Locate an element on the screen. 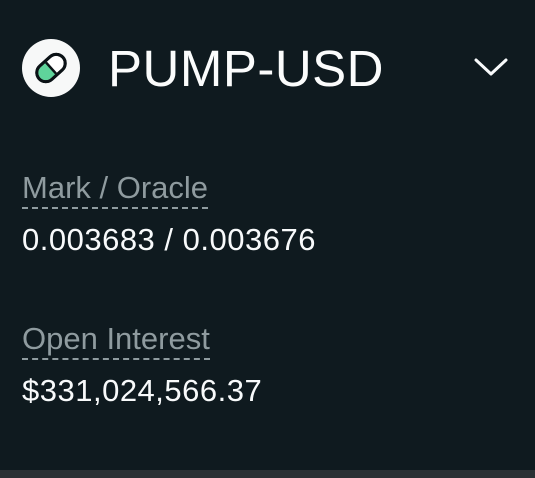 This screenshot has height=478, width=535. mark-oracle-label: Mark / Oracle is located at coordinates (115, 190).